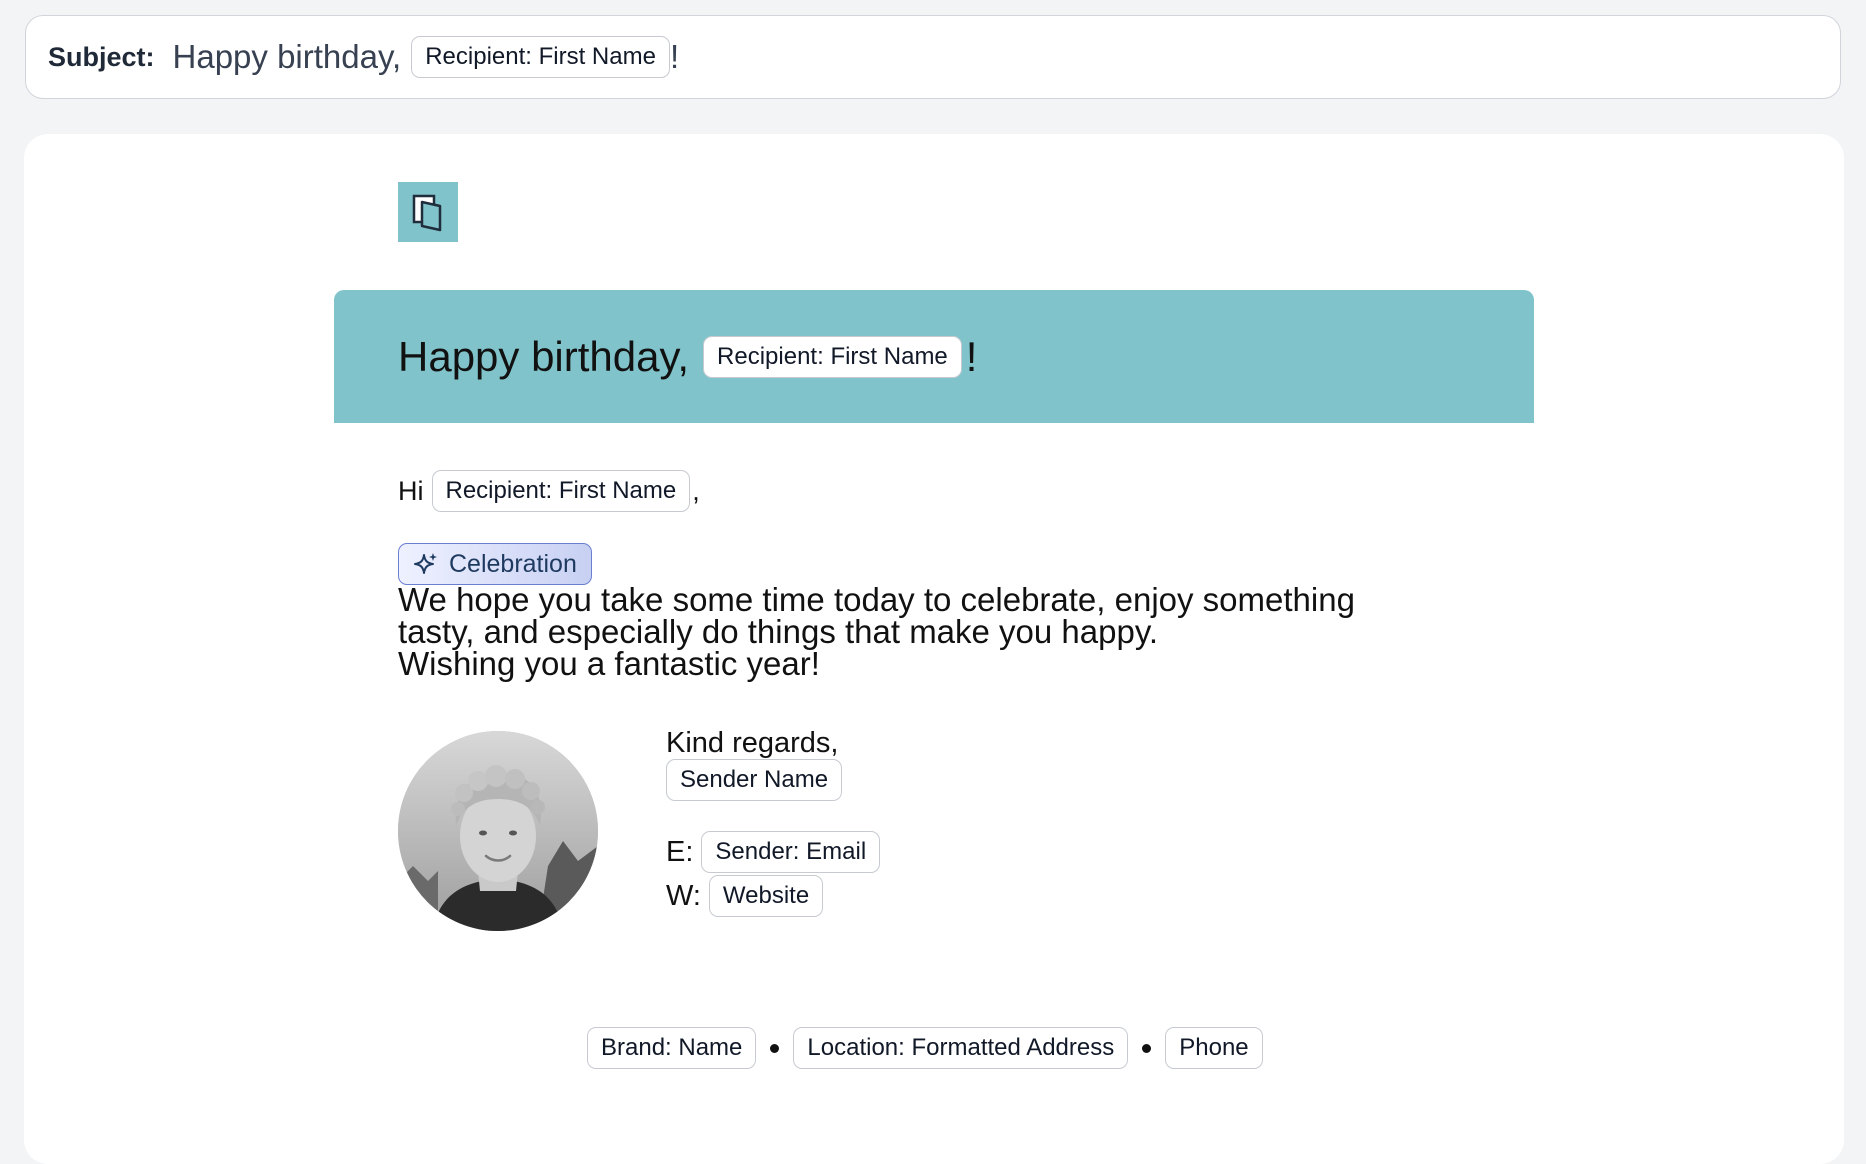  What do you see at coordinates (498, 831) in the screenshot?
I see `avatar` at bounding box center [498, 831].